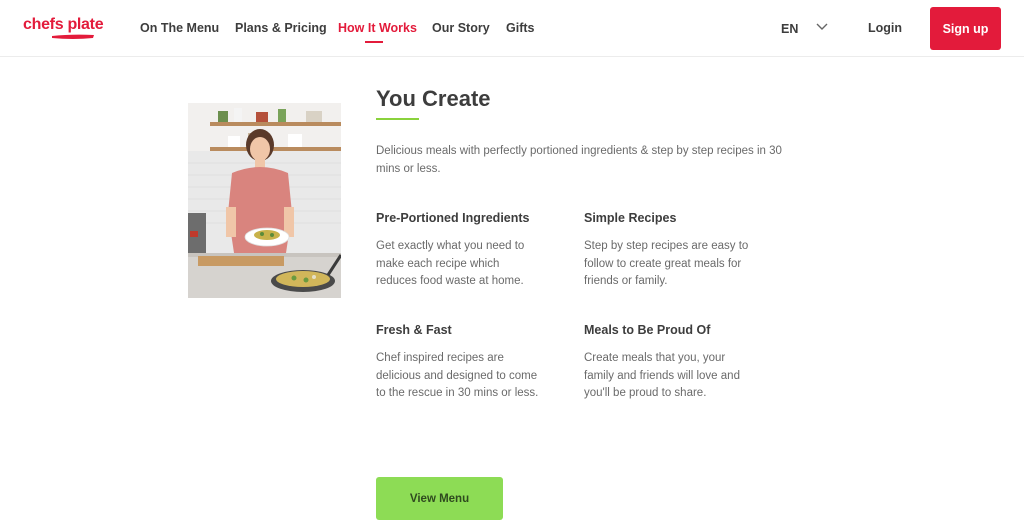  What do you see at coordinates (73, 36) in the screenshot?
I see `logo-knife-icon` at bounding box center [73, 36].